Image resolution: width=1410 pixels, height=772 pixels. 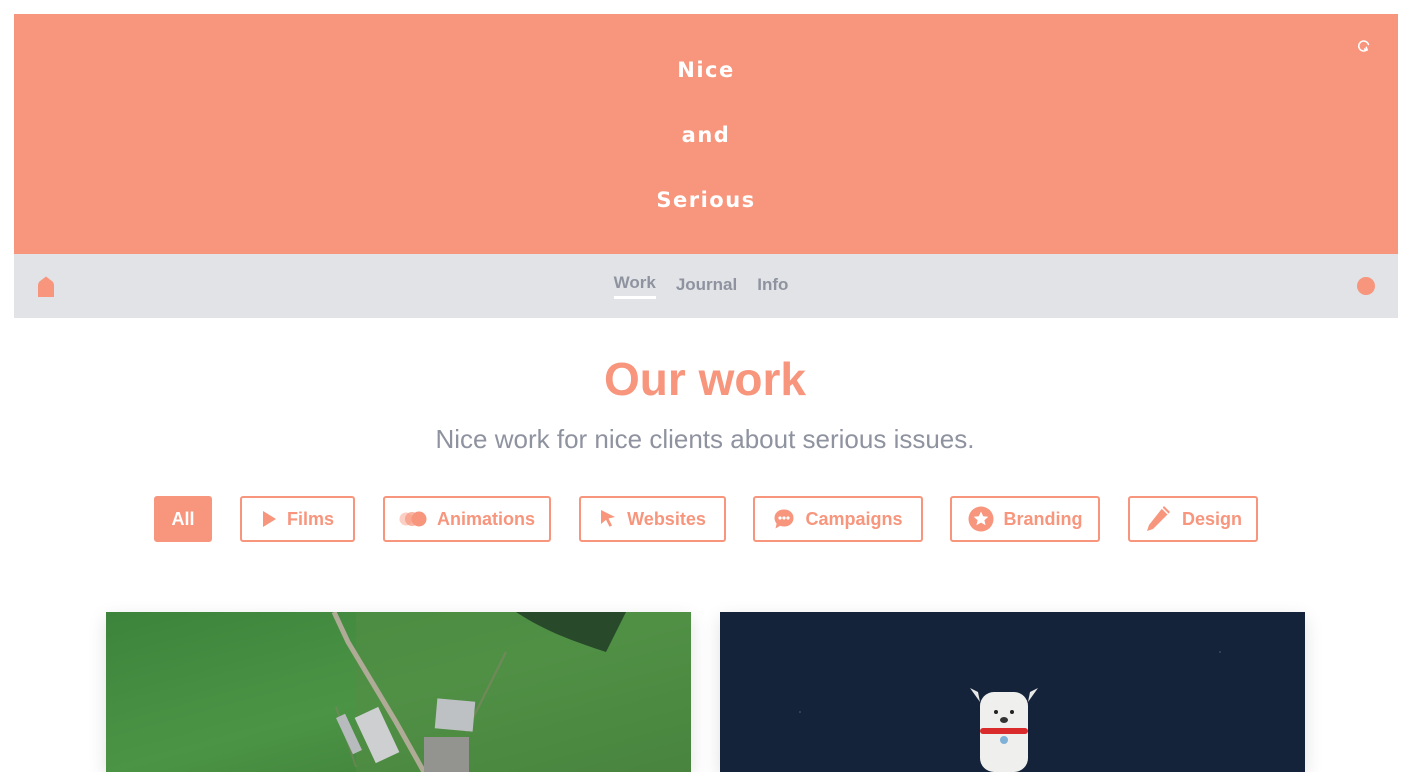 What do you see at coordinates (1043, 518) in the screenshot?
I see `filter-label: Branding` at bounding box center [1043, 518].